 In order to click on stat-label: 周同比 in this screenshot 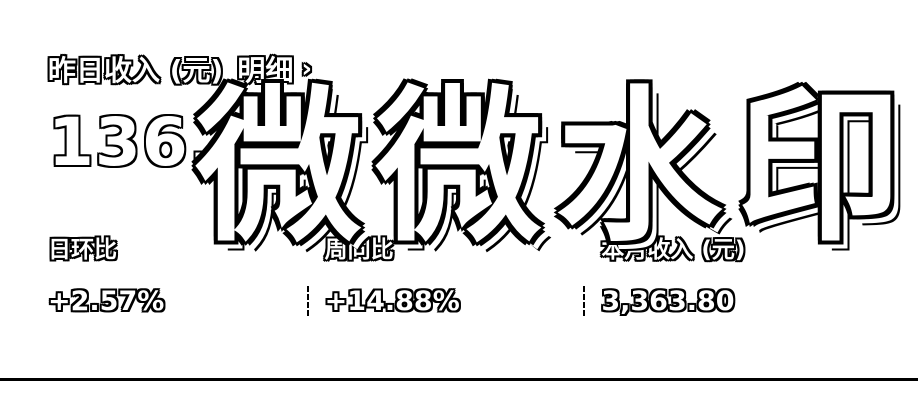, I will do `click(359, 250)`.